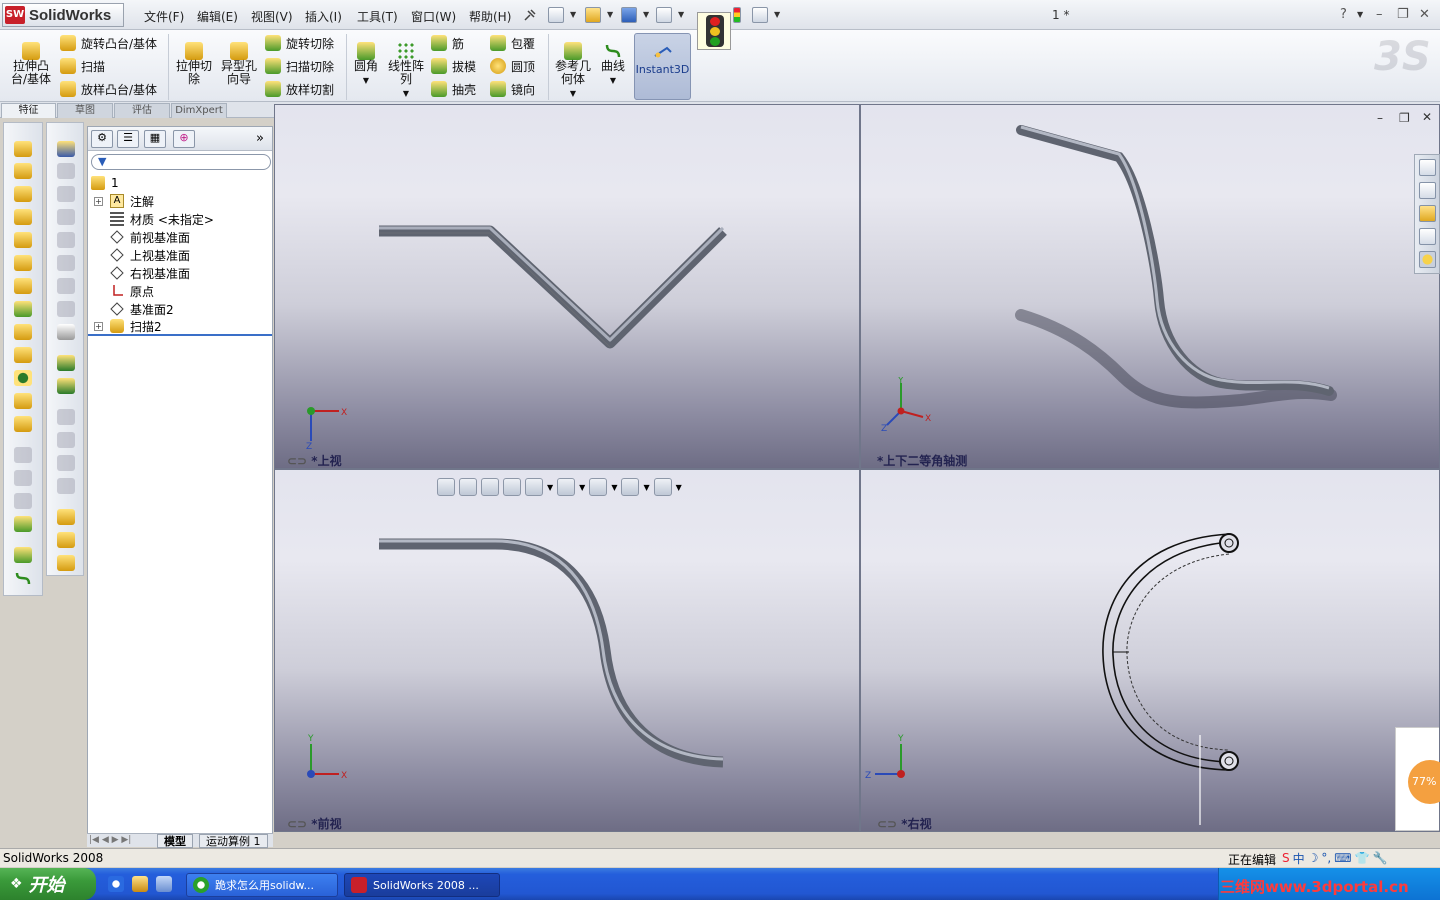 This screenshot has height=900, width=1440. Describe the element at coordinates (23, 555) in the screenshot. I see `reference-geometry-icon` at that location.